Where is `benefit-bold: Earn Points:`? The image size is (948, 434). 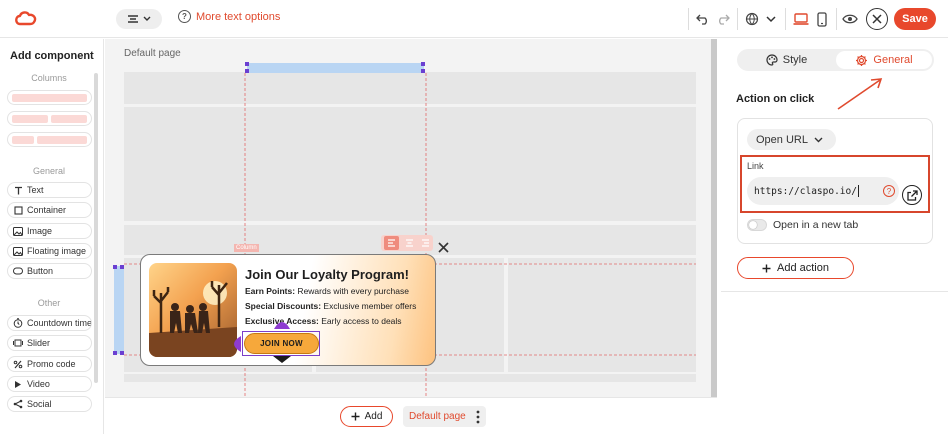
benefit-bold: Earn Points: is located at coordinates (270, 291).